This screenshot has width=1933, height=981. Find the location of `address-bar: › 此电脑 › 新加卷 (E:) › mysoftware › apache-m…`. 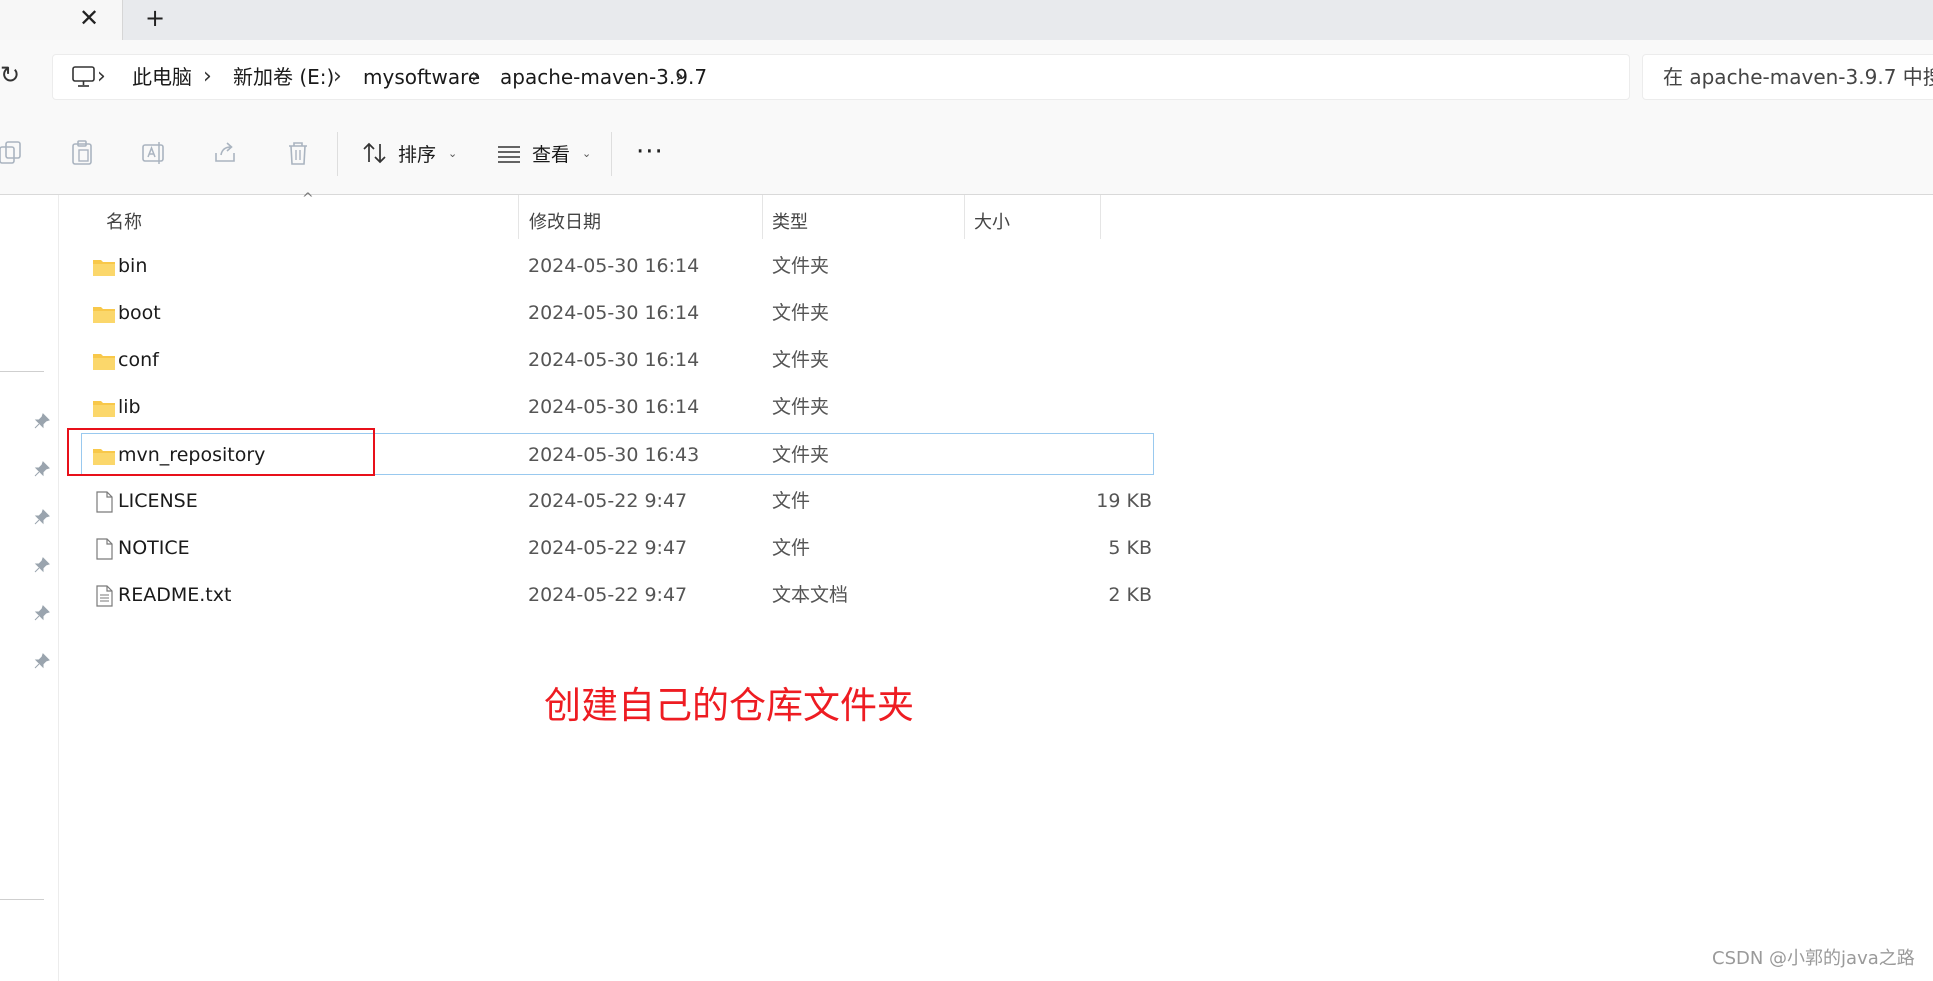

address-bar: › 此电脑 › 新加卷 (E:) › mysoftware › apache-m… is located at coordinates (841, 77).